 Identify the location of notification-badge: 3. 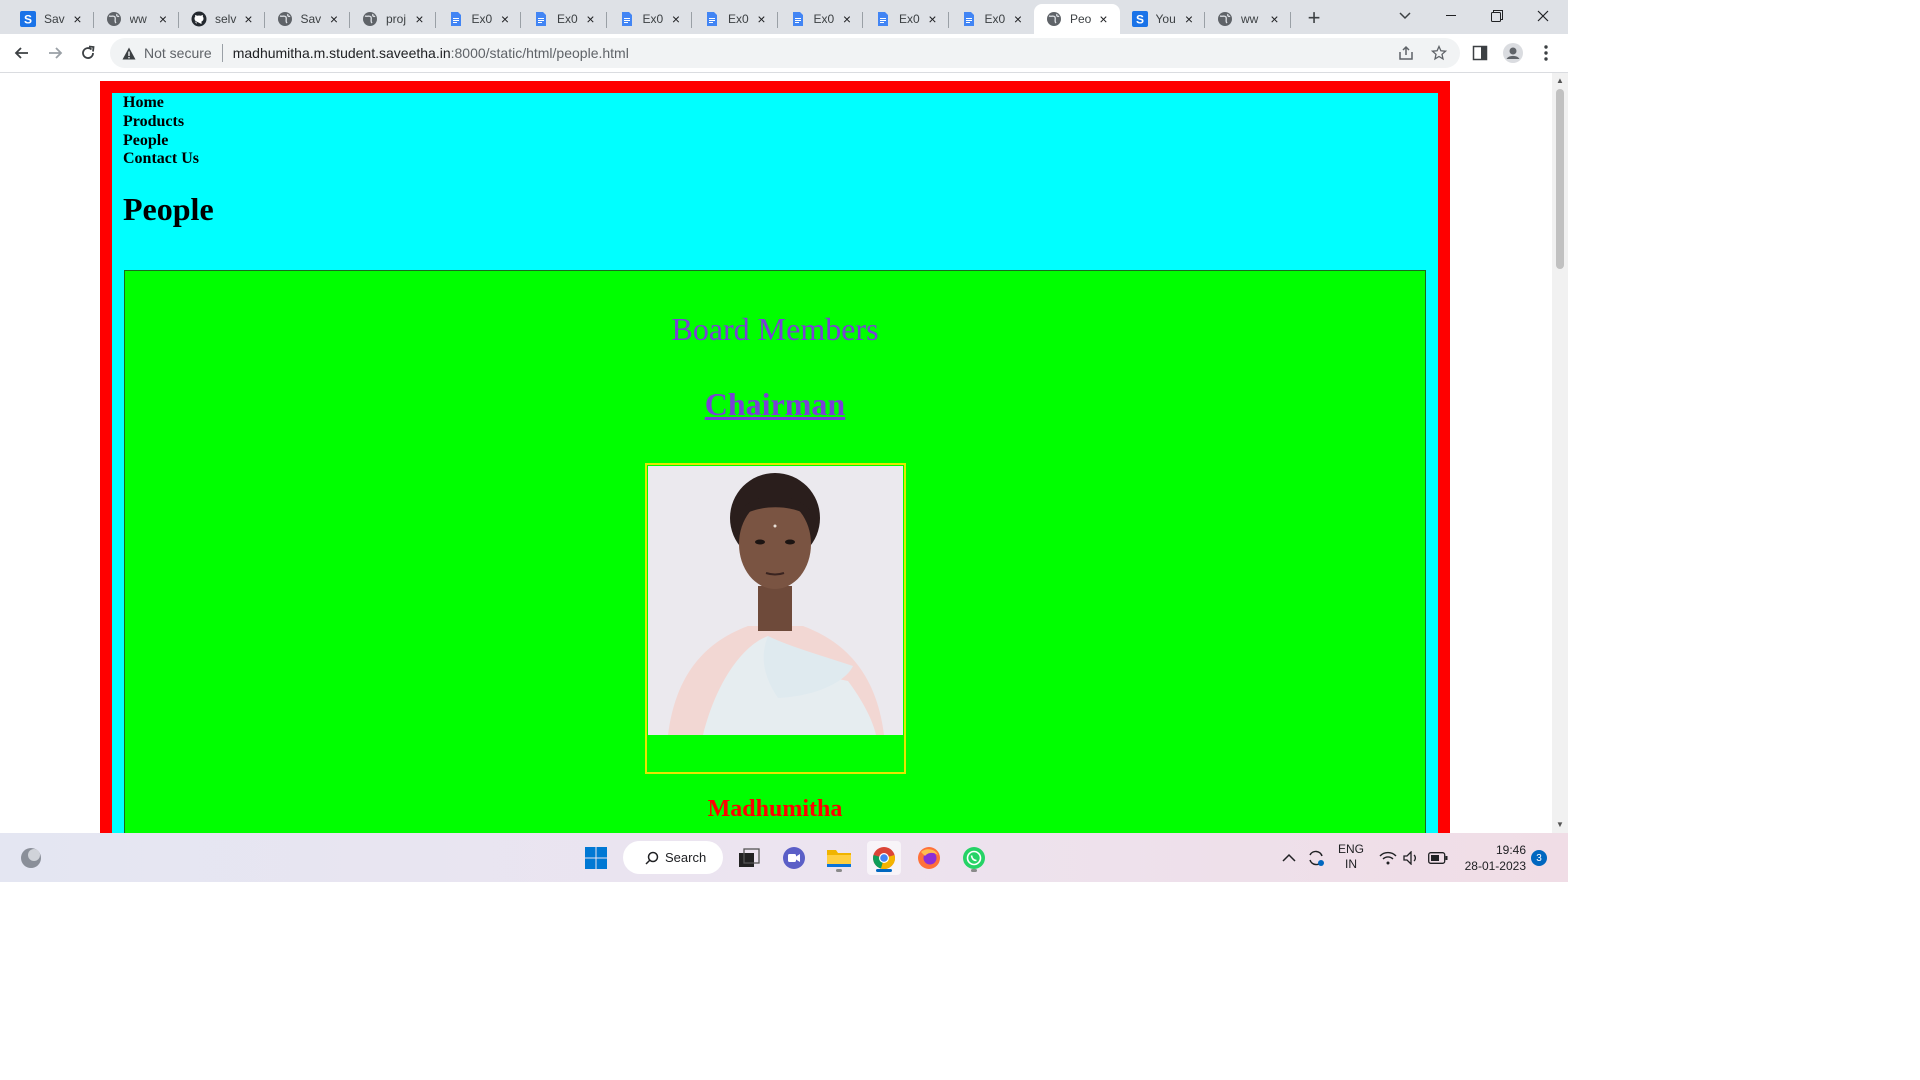
(1539, 858).